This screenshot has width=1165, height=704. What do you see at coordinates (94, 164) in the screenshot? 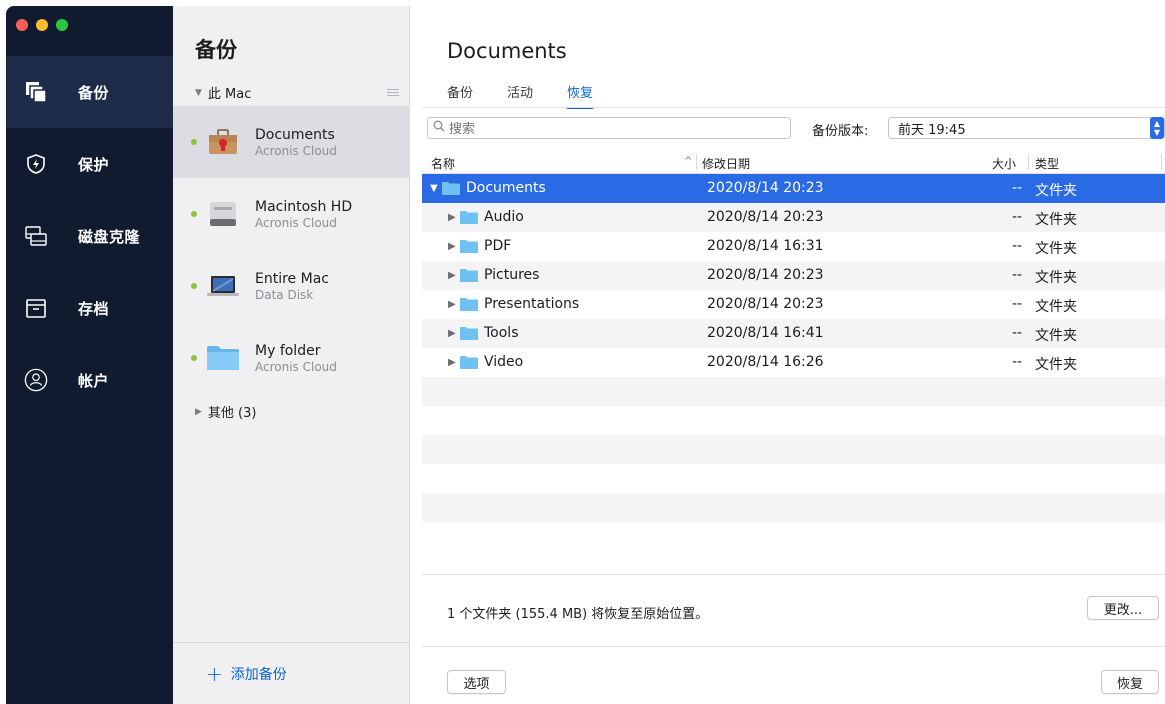
I see `nav-label: 保护` at bounding box center [94, 164].